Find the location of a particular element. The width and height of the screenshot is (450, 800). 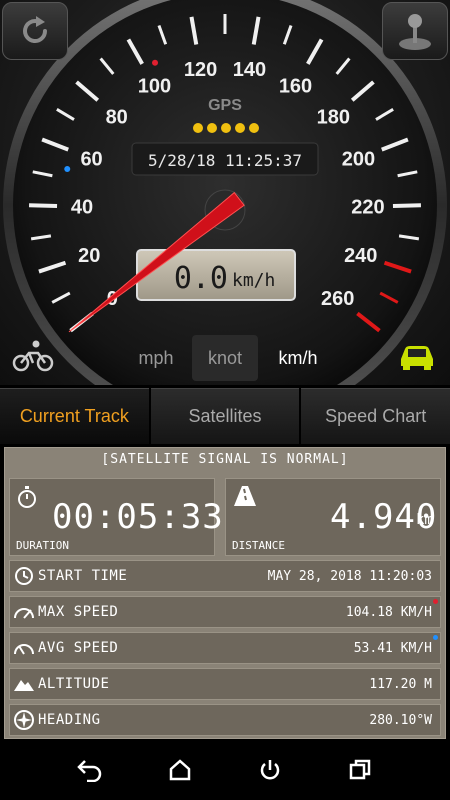

android-nav-bar is located at coordinates (225, 770).